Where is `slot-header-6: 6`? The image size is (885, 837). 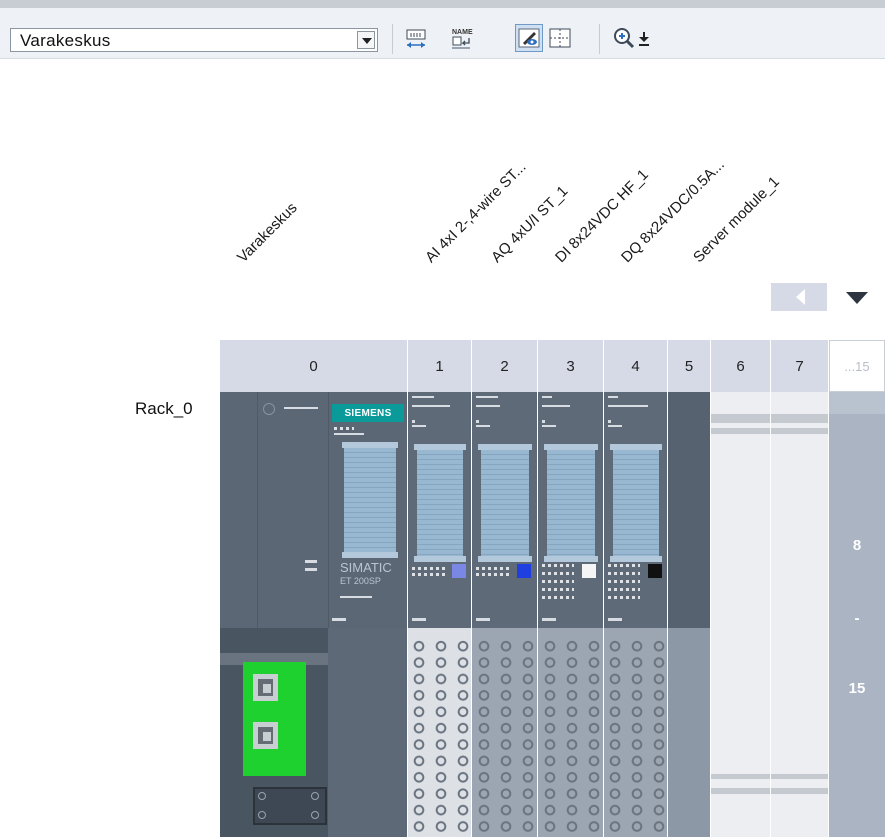 slot-header-6: 6 is located at coordinates (740, 366).